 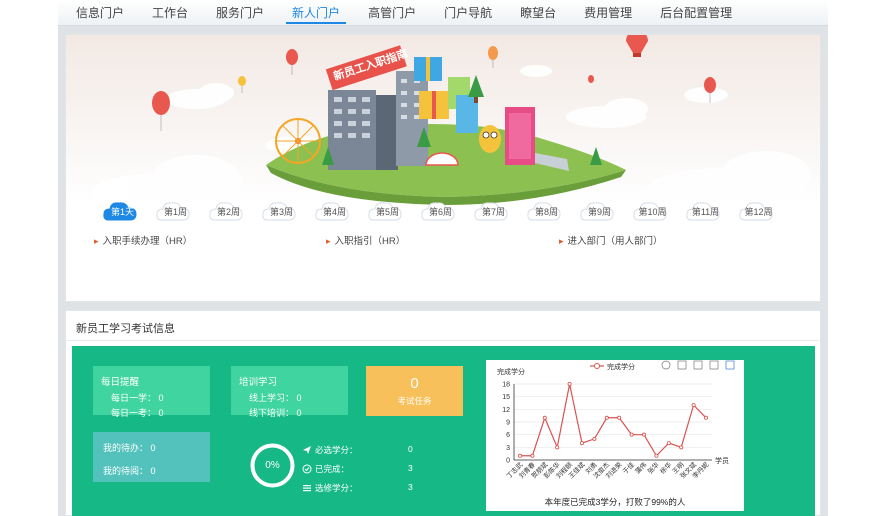 I want to click on week-tab-label: 第4周, so click(x=334, y=211).